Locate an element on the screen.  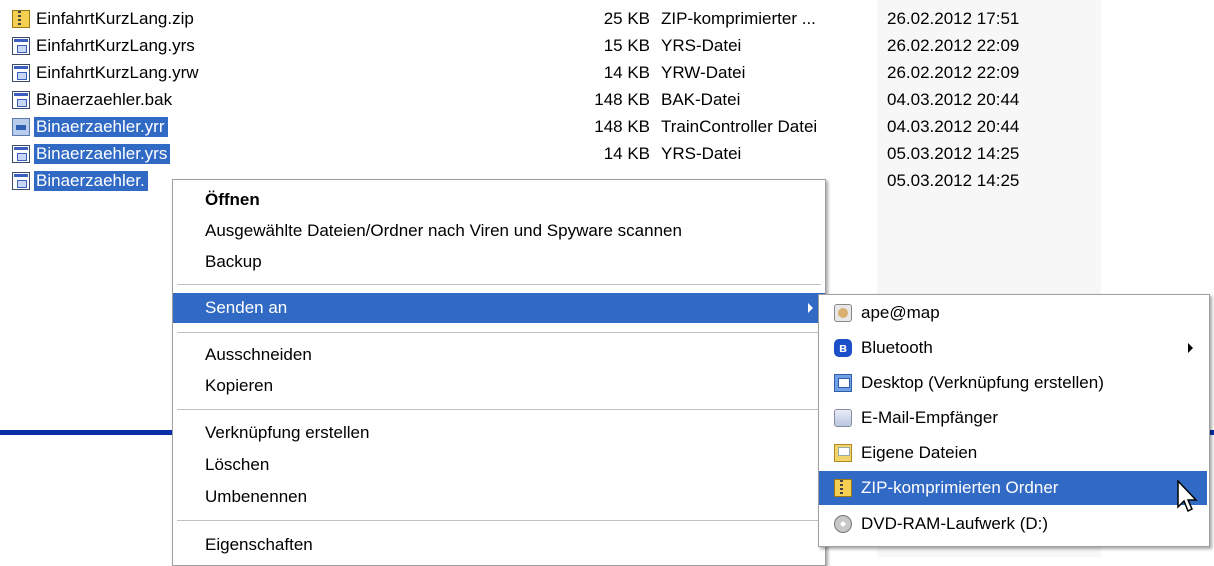
submenu-item-label: Desktop (Verknüpfung erstellen) is located at coordinates (982, 382).